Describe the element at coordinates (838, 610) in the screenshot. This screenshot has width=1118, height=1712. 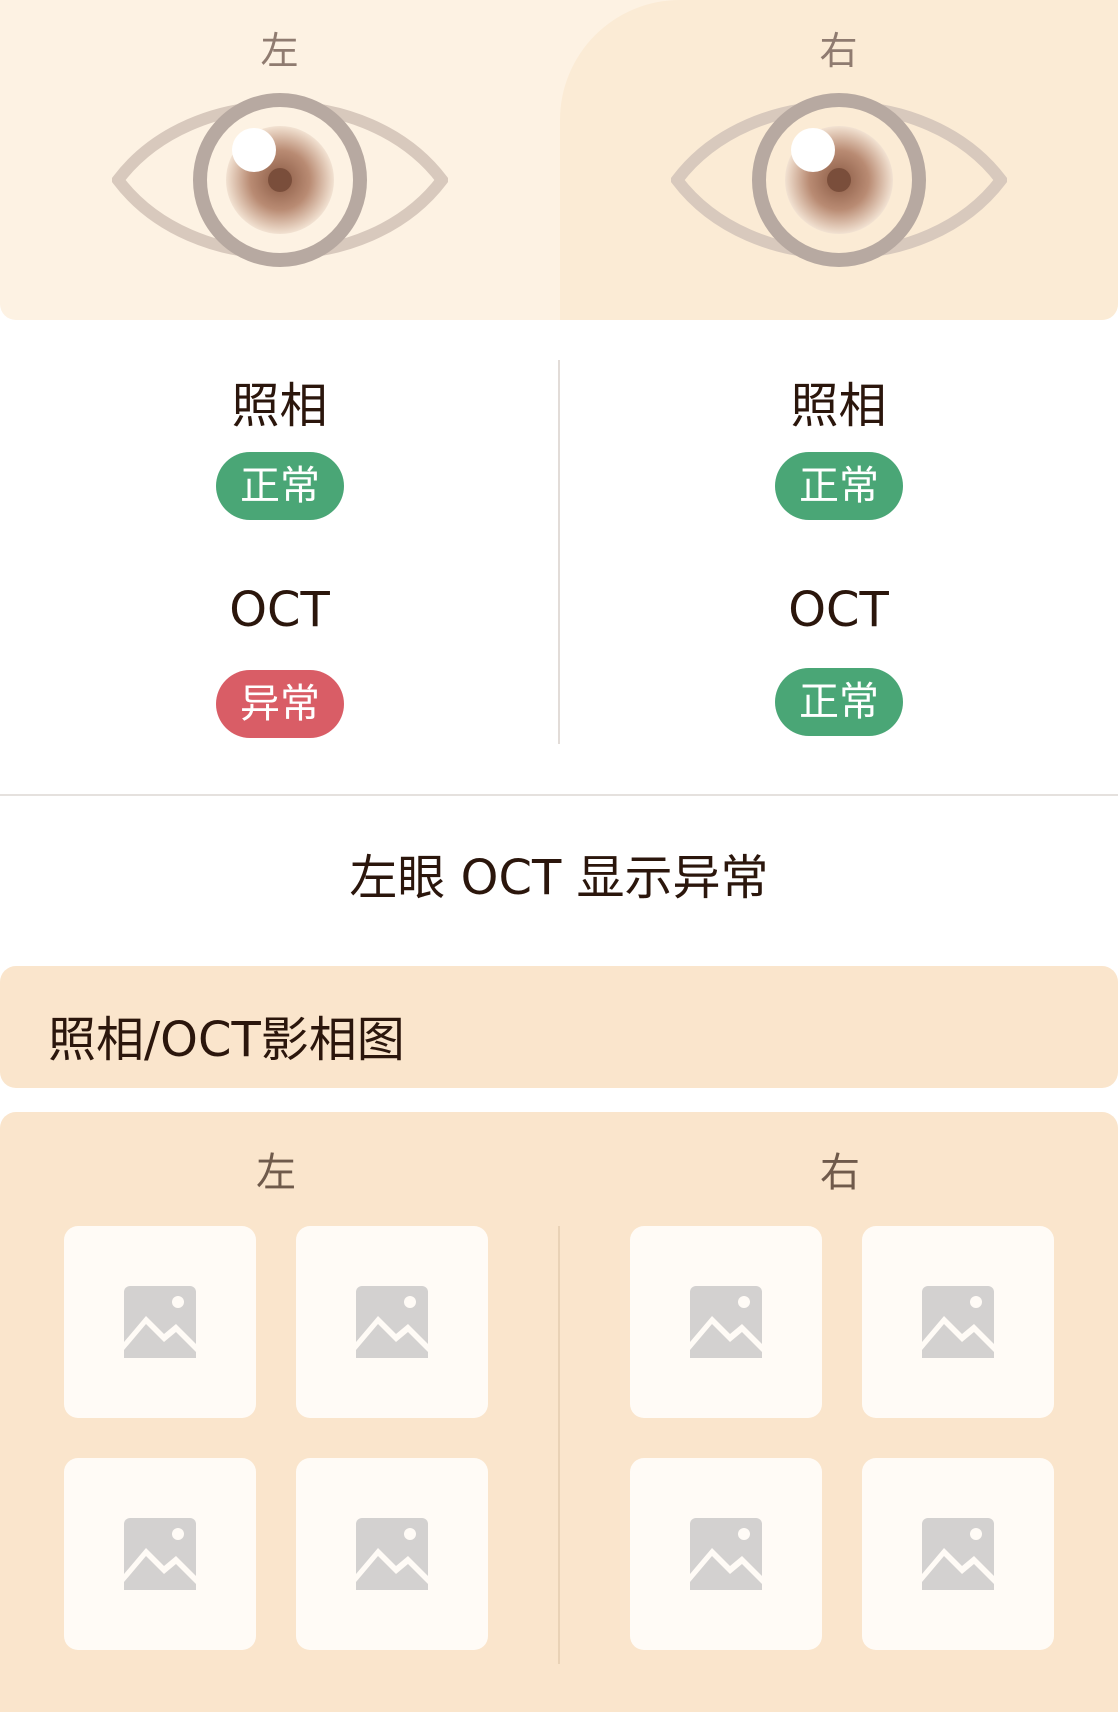
I see `right-oct-label: OCT` at that location.